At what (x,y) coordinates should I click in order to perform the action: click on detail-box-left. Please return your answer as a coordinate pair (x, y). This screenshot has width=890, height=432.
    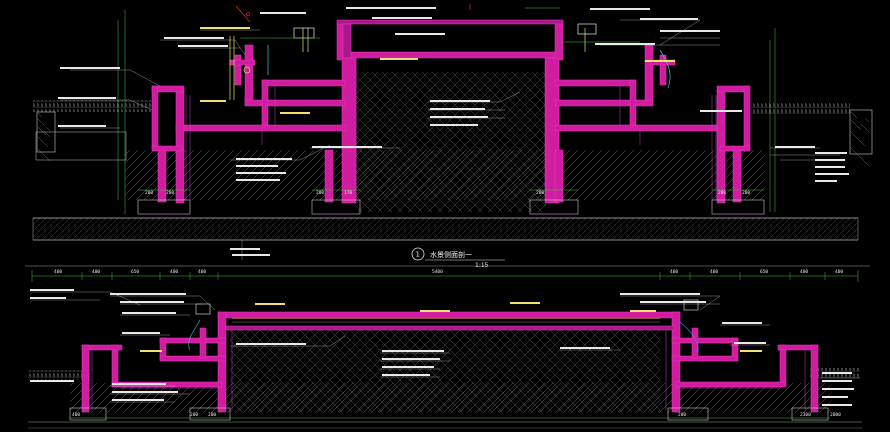
    Looking at the image, I should click on (81, 146).